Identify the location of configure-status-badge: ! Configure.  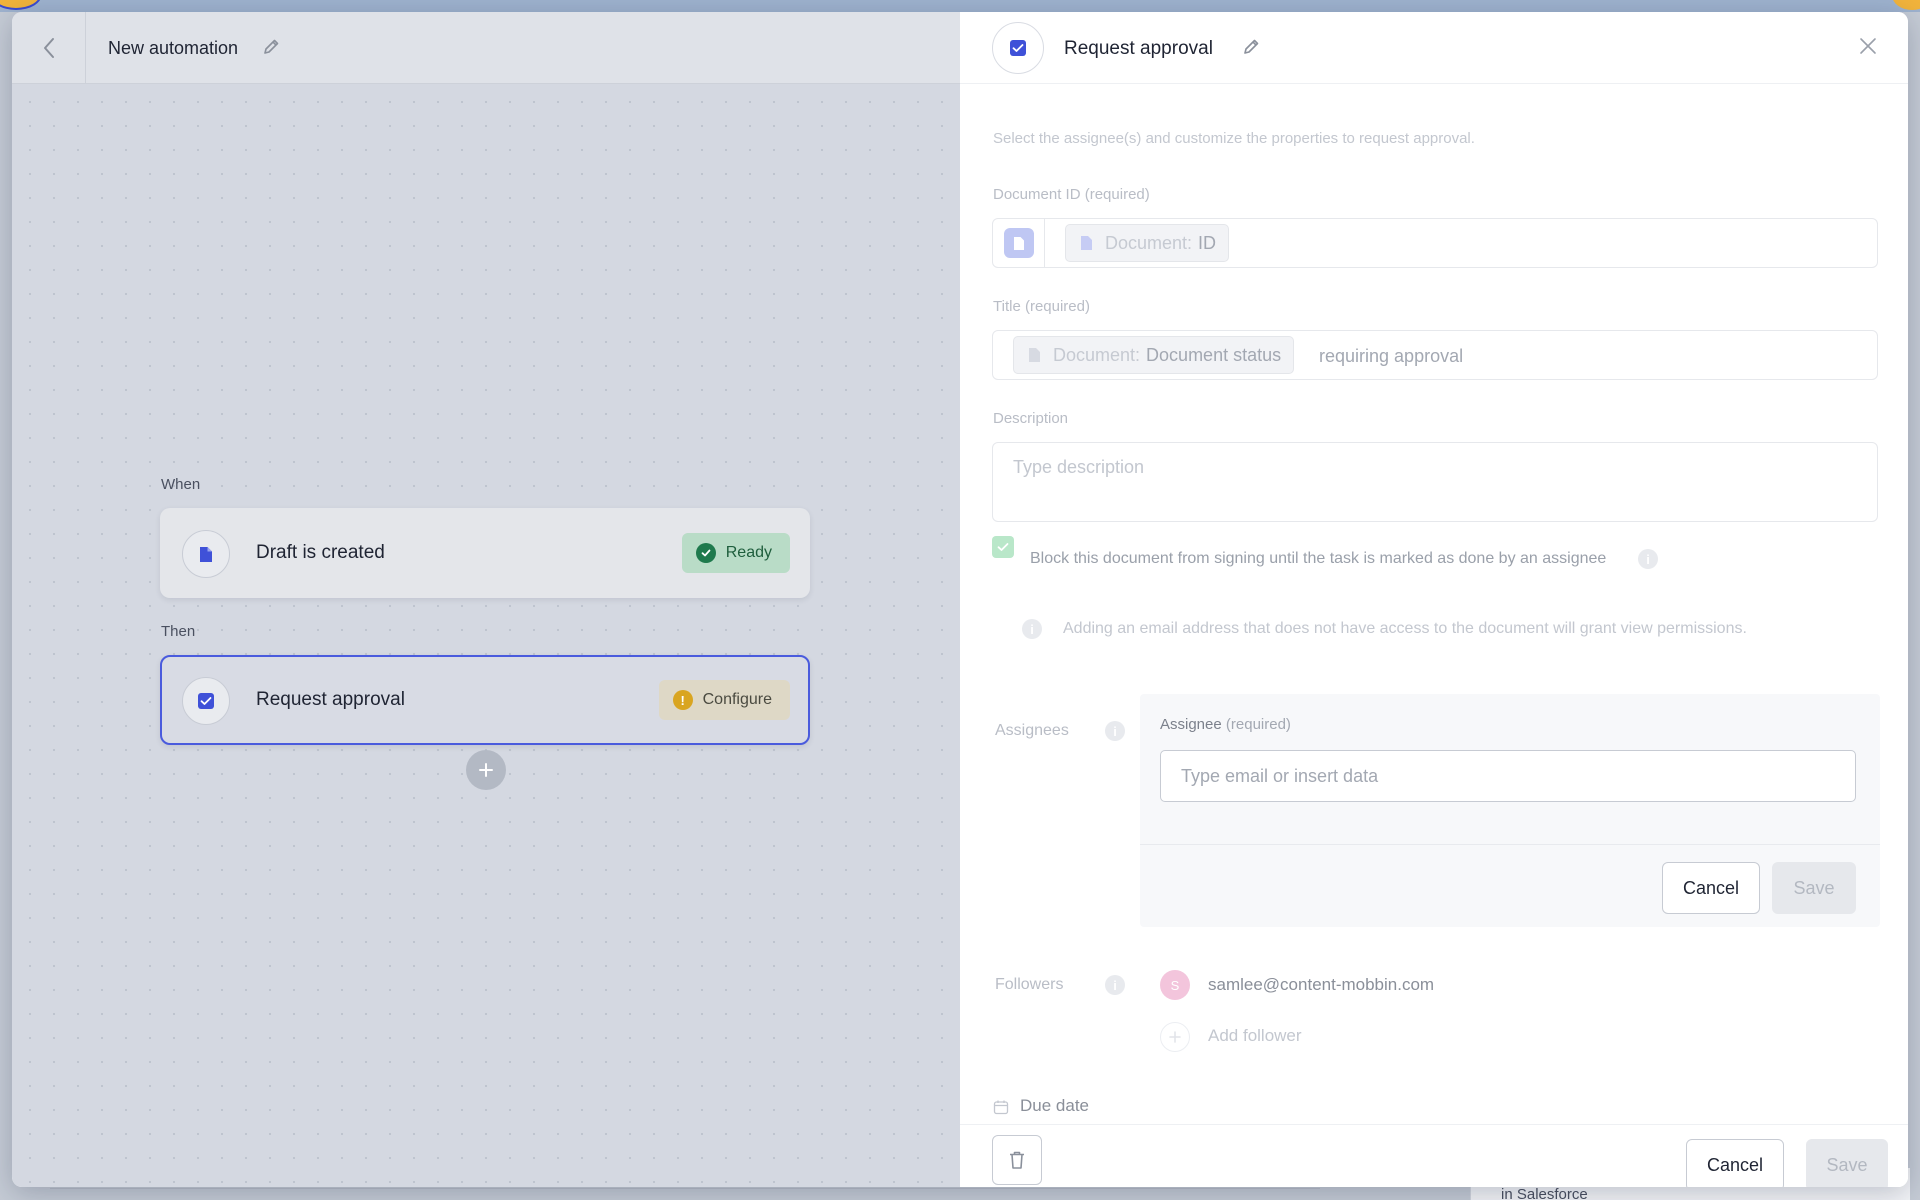
(724, 700).